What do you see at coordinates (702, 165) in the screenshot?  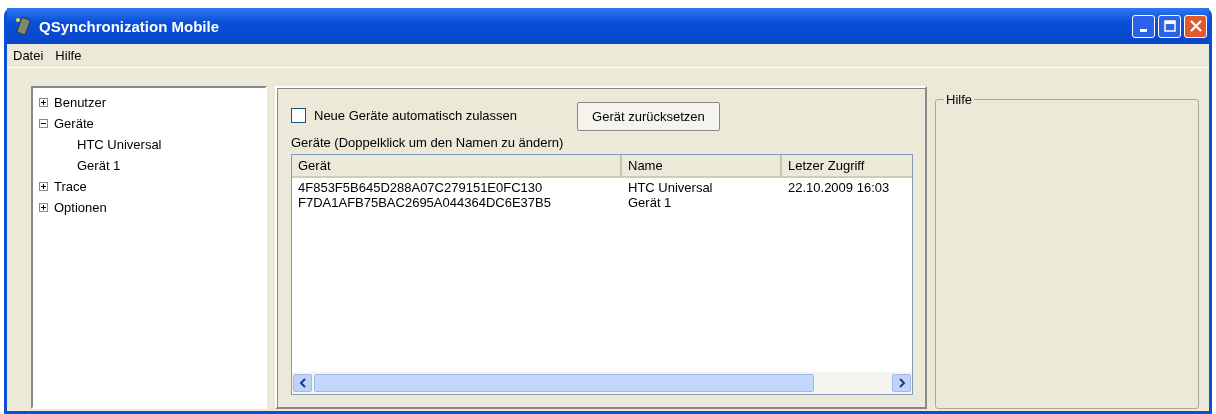 I see `column-header: Name` at bounding box center [702, 165].